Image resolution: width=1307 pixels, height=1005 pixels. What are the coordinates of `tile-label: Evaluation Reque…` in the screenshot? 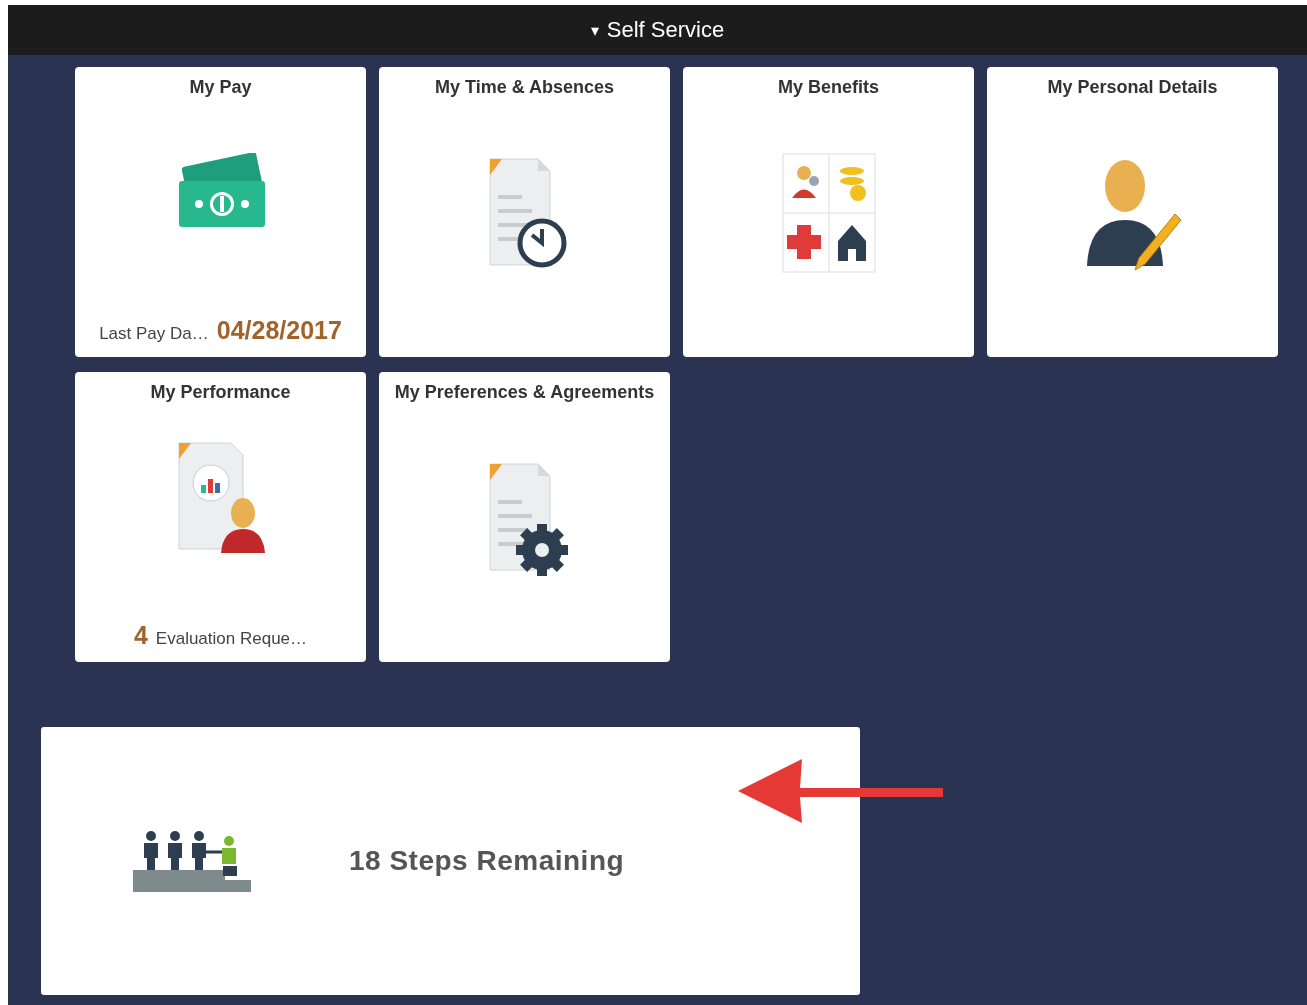 It's located at (231, 639).